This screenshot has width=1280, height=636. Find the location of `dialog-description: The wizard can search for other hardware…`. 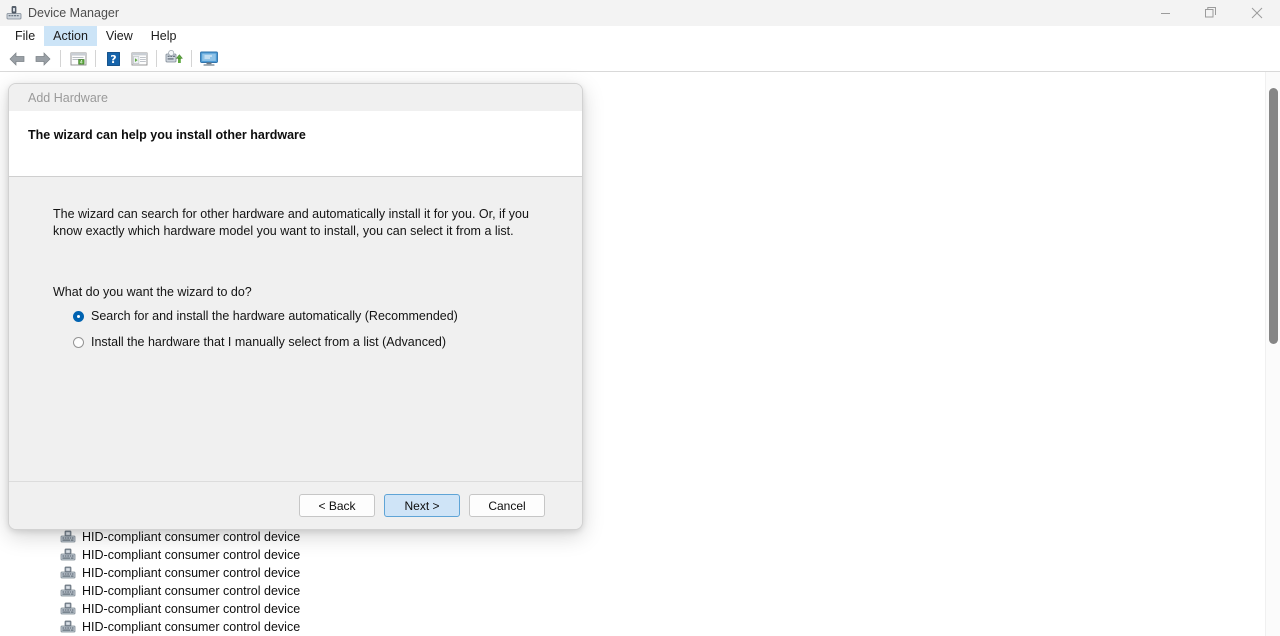

dialog-description: The wizard can search for other hardware… is located at coordinates (291, 222).